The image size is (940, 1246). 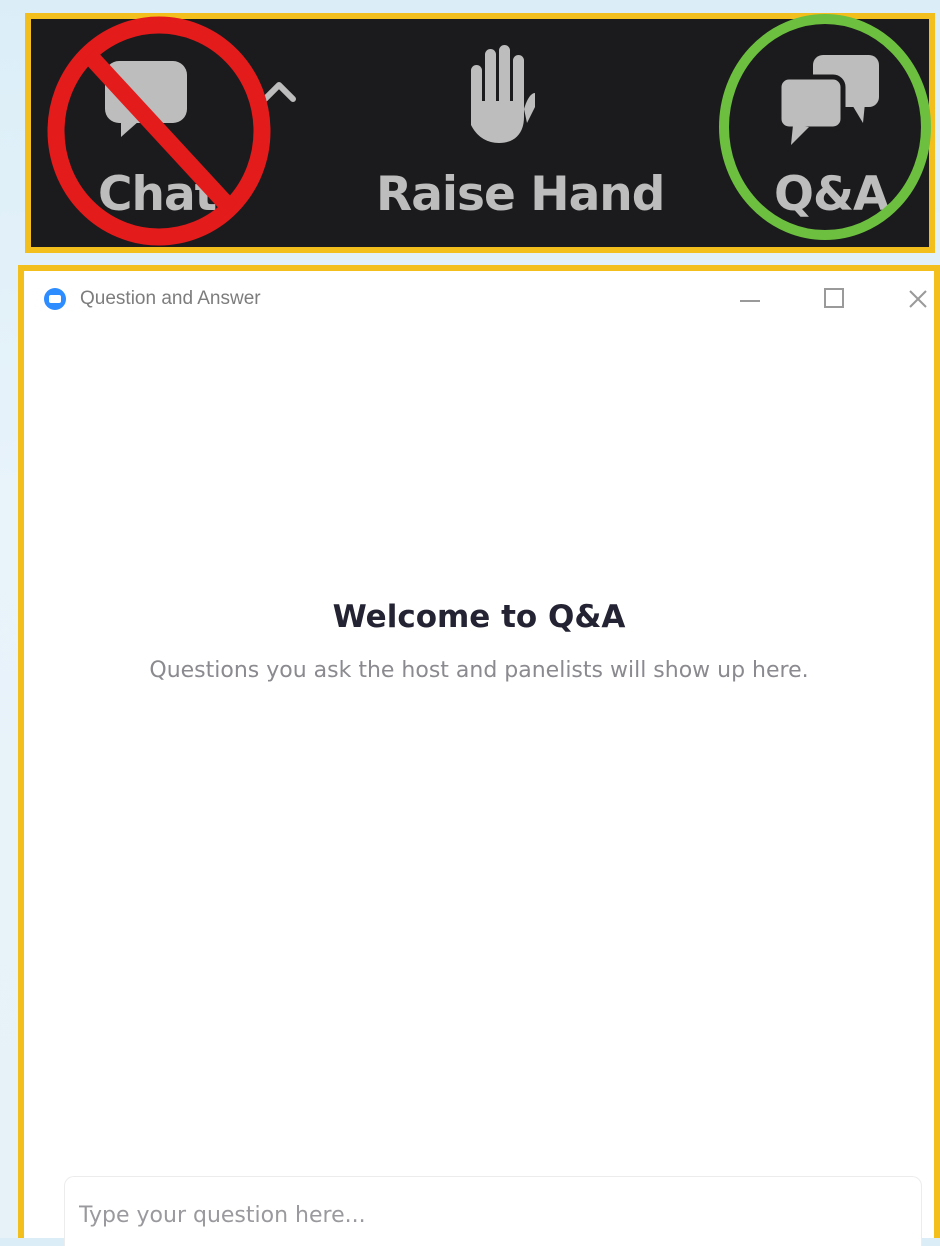 I want to click on maximize-icon, so click(x=834, y=298).